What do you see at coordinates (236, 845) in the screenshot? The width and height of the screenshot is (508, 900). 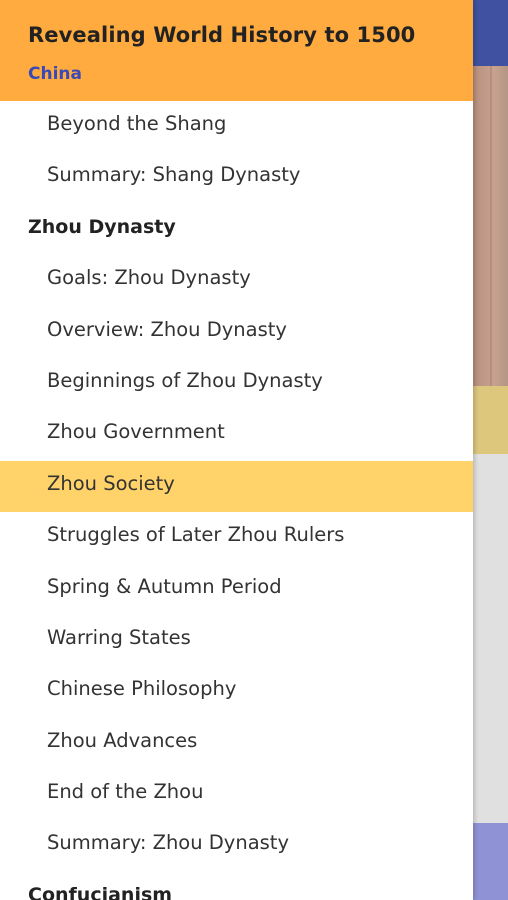 I see `nav-item-summary-zhou-dynasty: Summary: Zhou Dynasty` at bounding box center [236, 845].